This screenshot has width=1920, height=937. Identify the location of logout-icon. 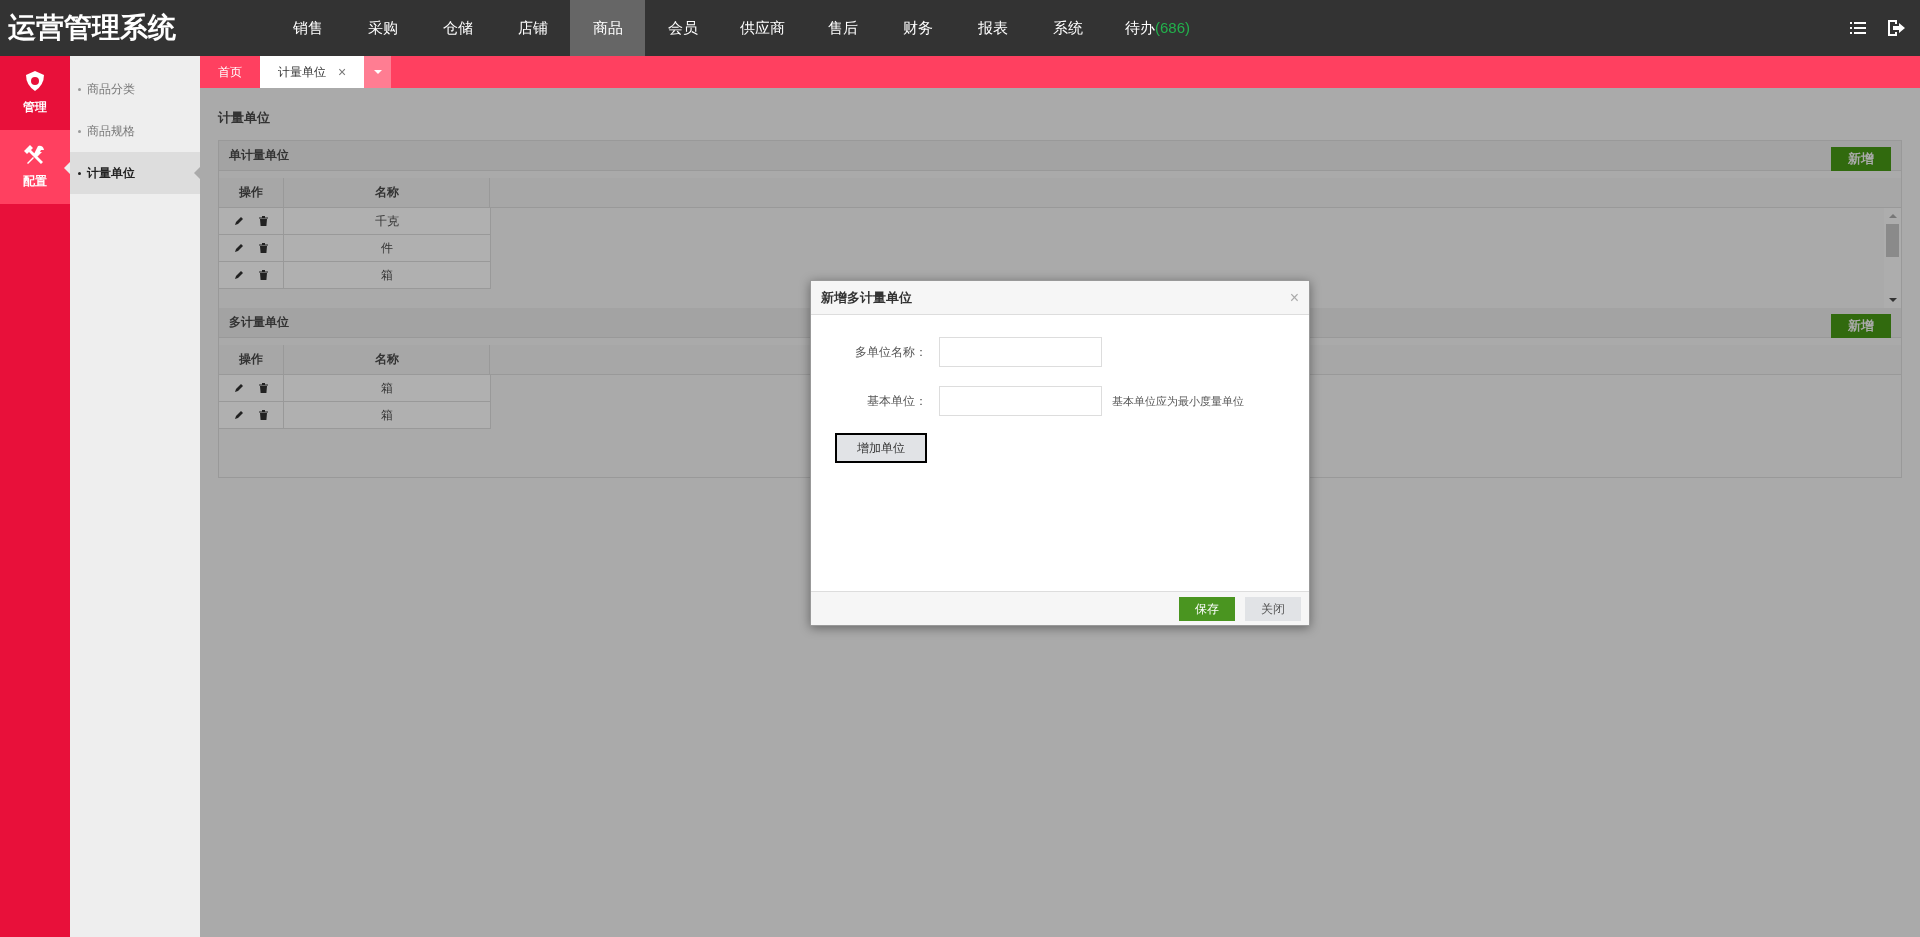
(1897, 28).